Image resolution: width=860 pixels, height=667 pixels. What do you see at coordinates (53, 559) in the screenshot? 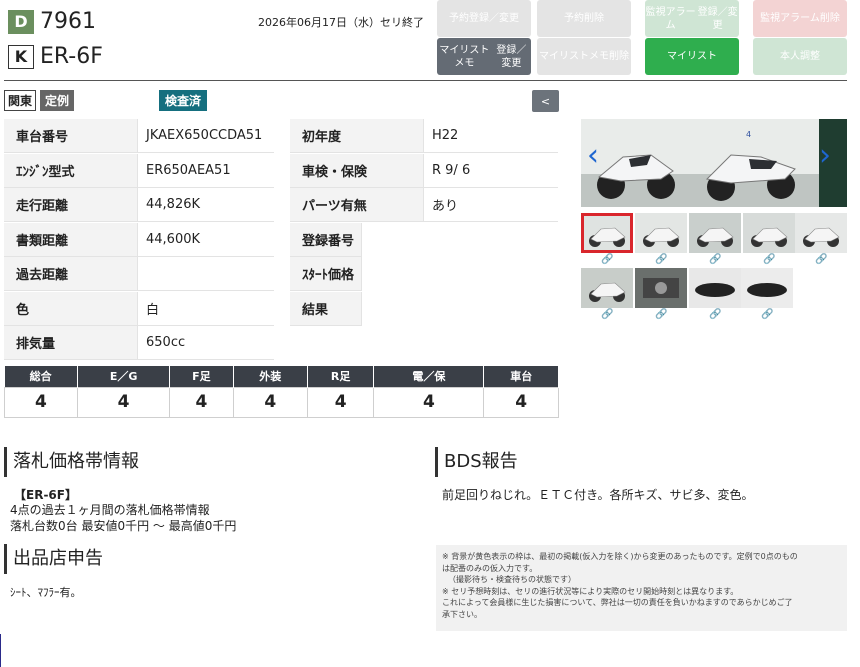
I see `seller-title: 出品店申告` at bounding box center [53, 559].